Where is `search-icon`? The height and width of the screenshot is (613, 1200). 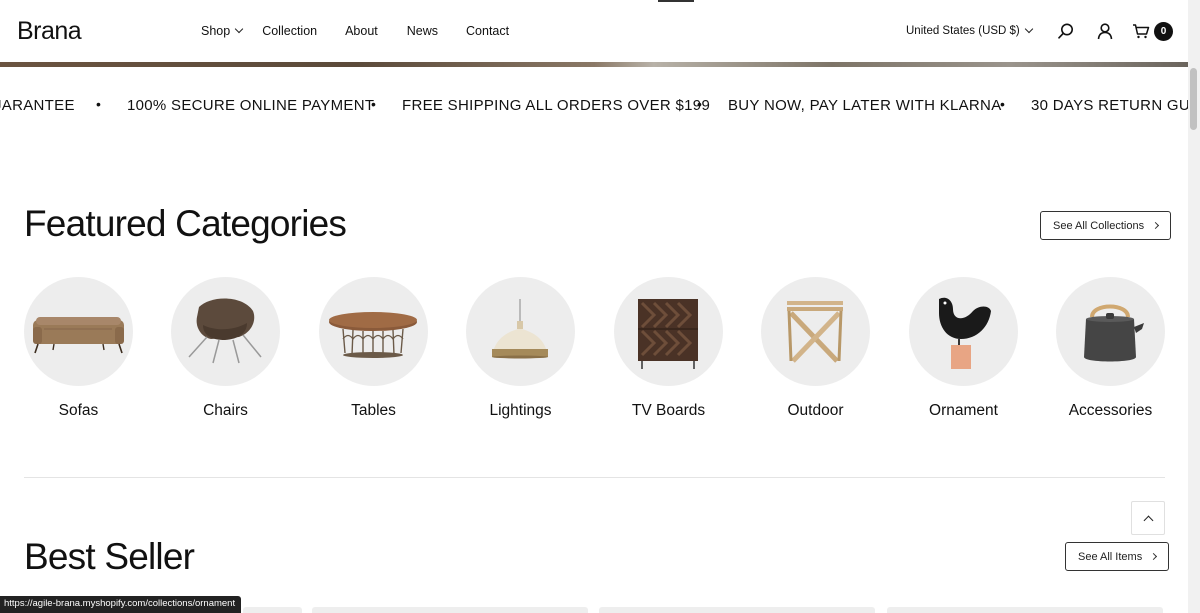
search-icon is located at coordinates (1066, 31).